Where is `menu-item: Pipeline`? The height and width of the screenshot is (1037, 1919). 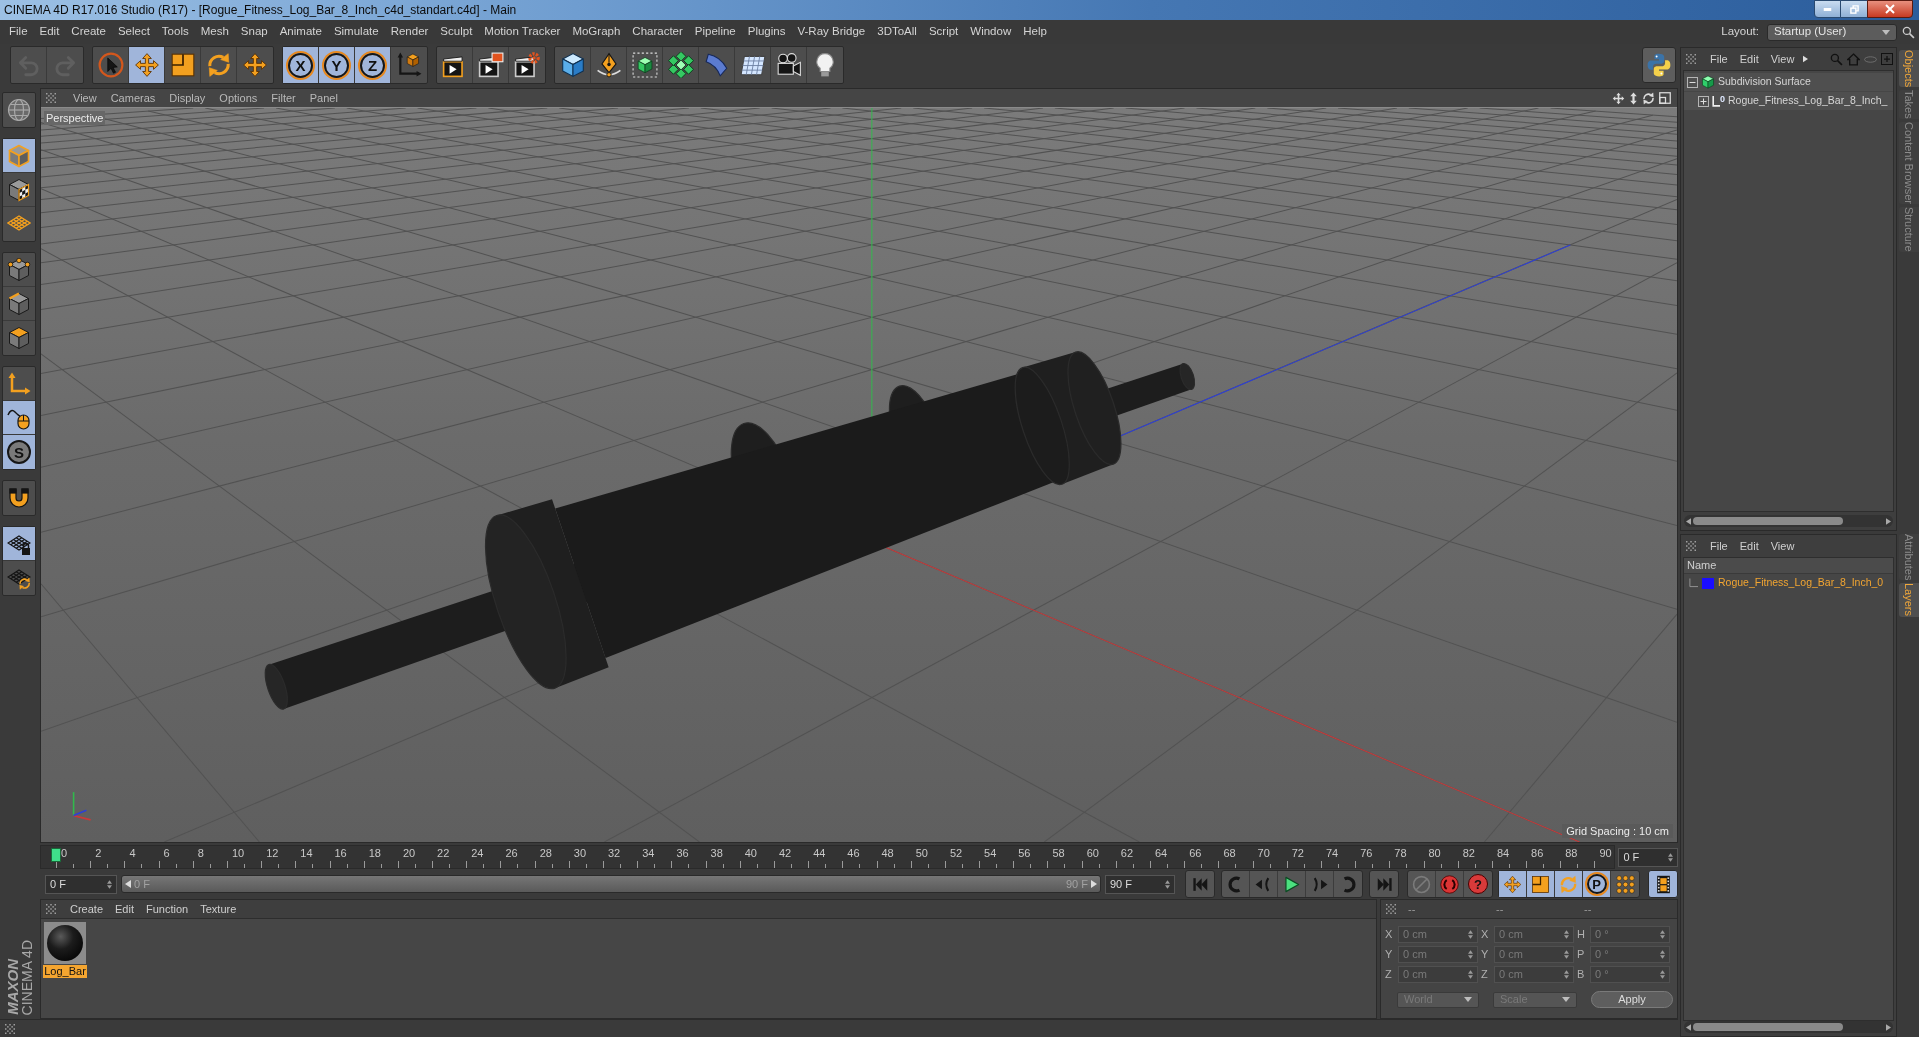
menu-item: Pipeline is located at coordinates (715, 32).